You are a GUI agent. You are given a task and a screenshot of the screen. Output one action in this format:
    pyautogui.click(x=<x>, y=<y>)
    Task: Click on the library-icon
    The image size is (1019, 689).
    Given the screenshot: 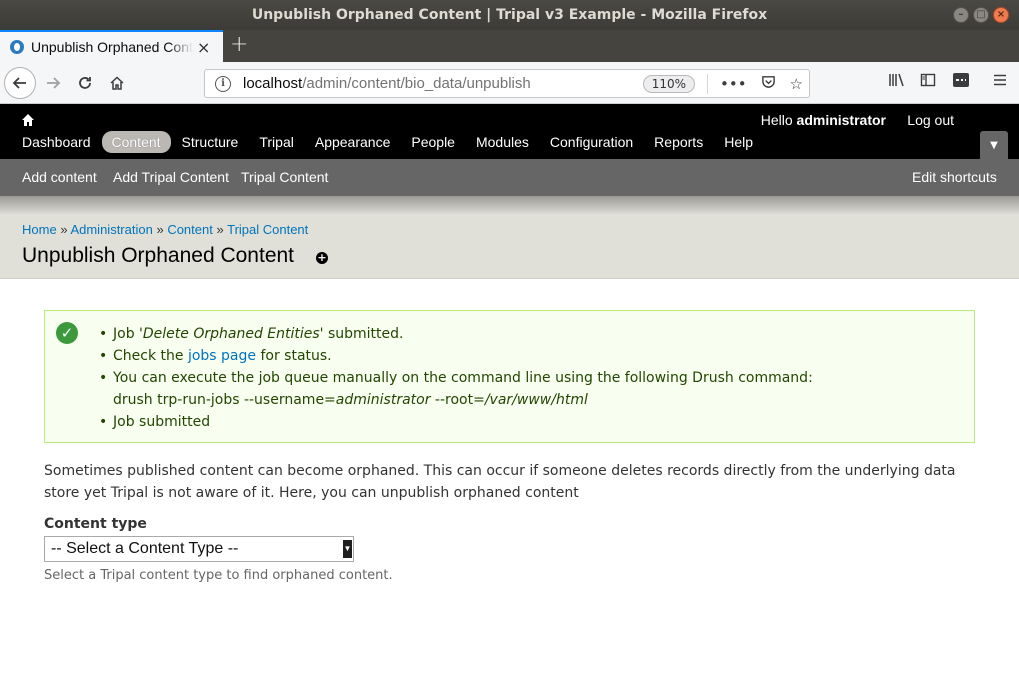 What is the action you would take?
    pyautogui.click(x=897, y=82)
    